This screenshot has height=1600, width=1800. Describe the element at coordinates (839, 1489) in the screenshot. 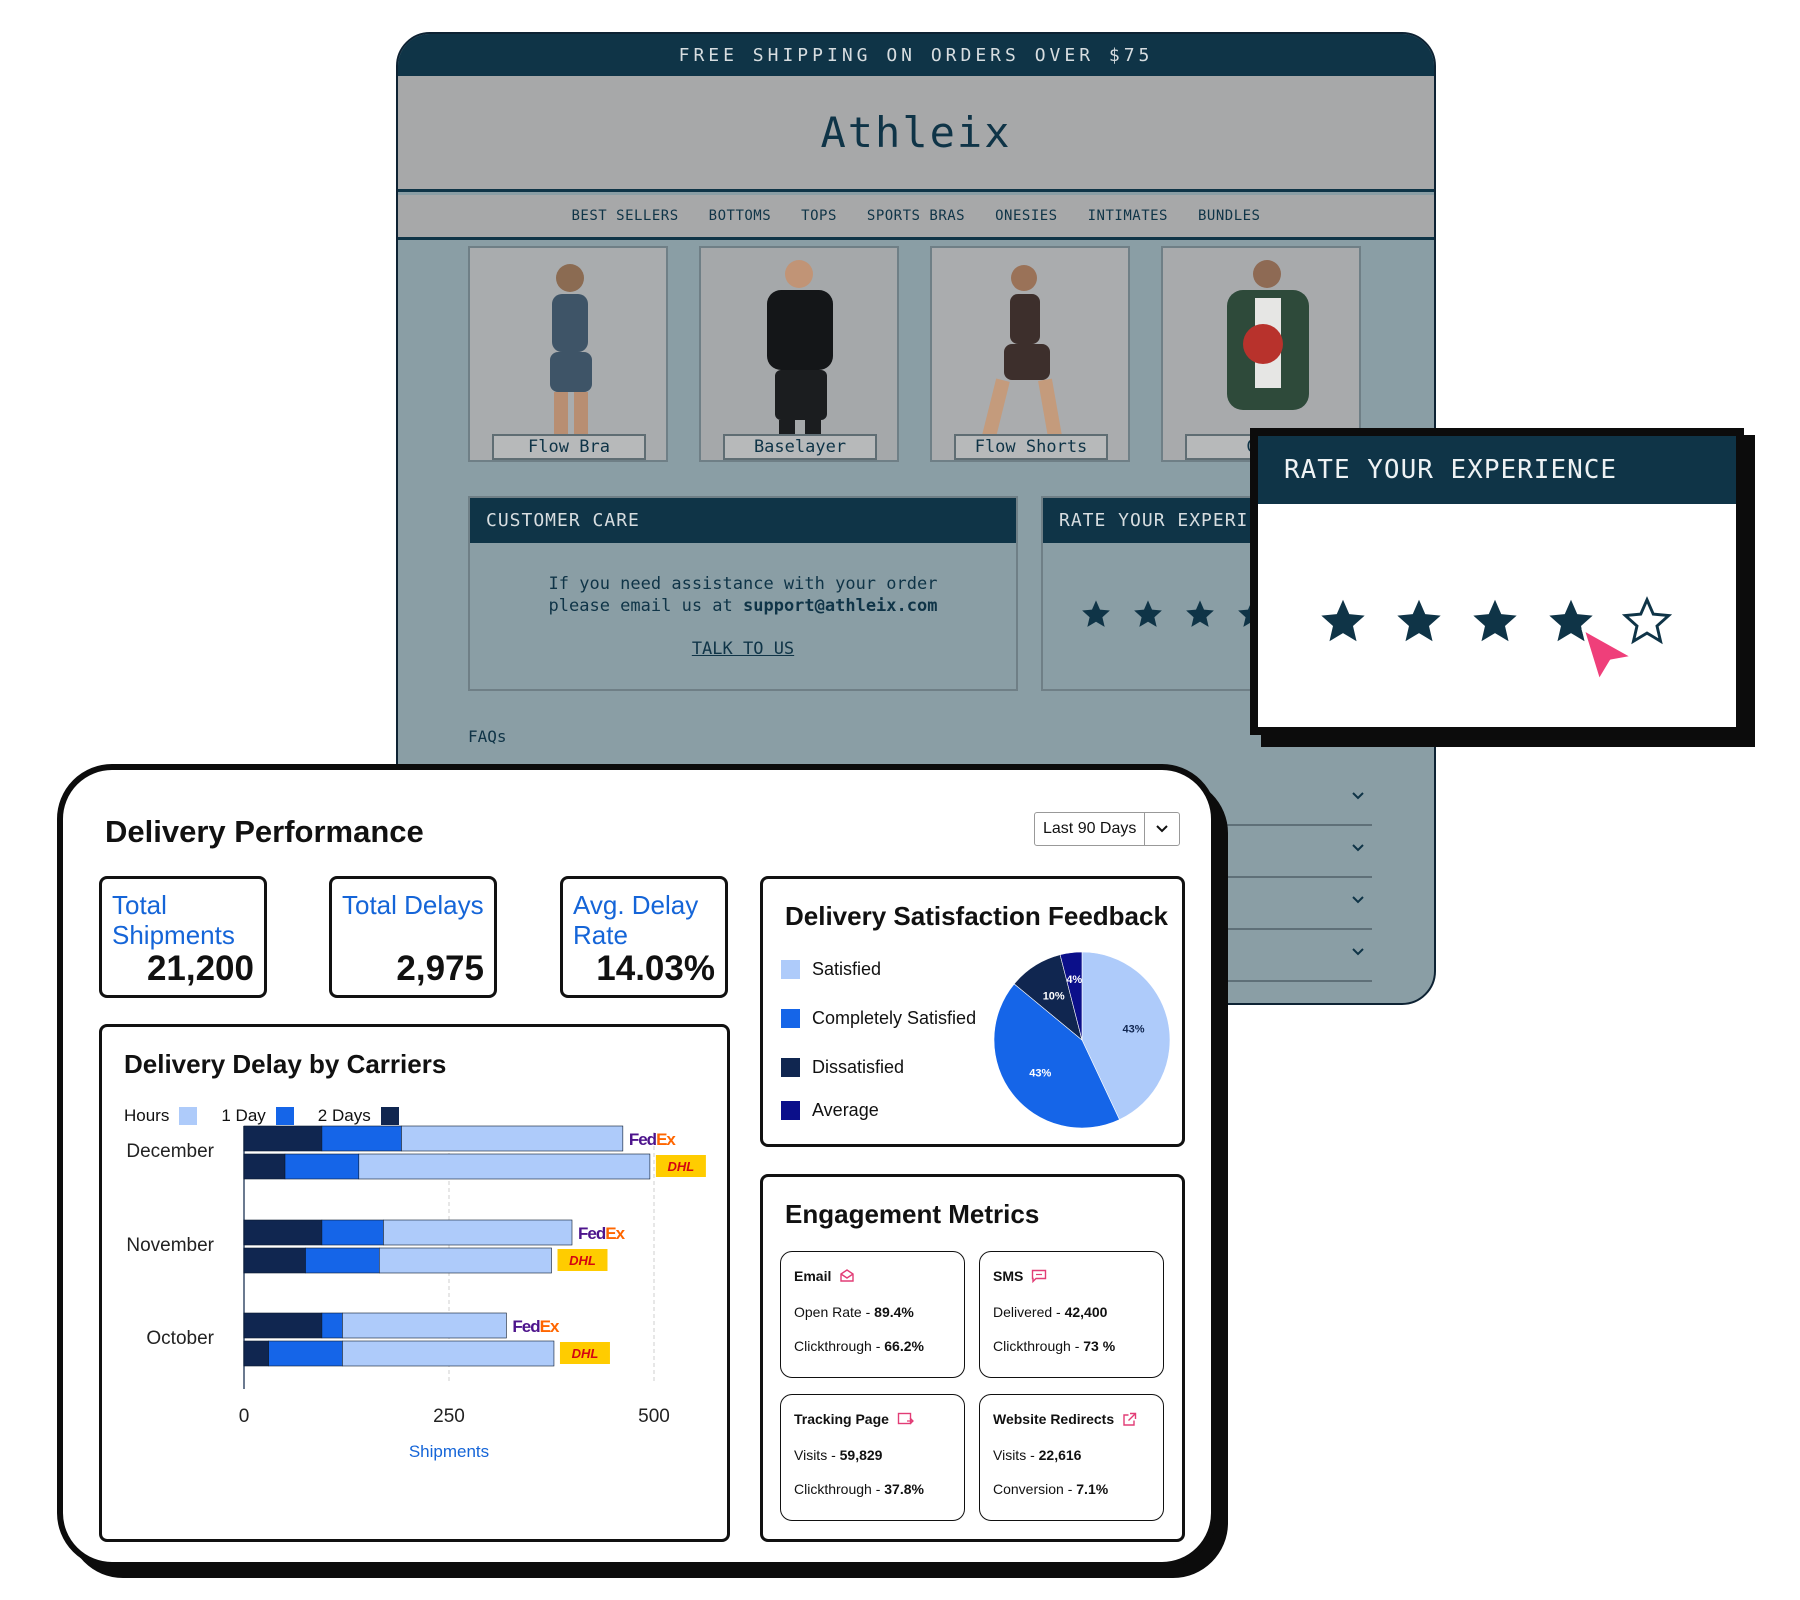

I see `metric-line2-label: Clickthrough -` at that location.